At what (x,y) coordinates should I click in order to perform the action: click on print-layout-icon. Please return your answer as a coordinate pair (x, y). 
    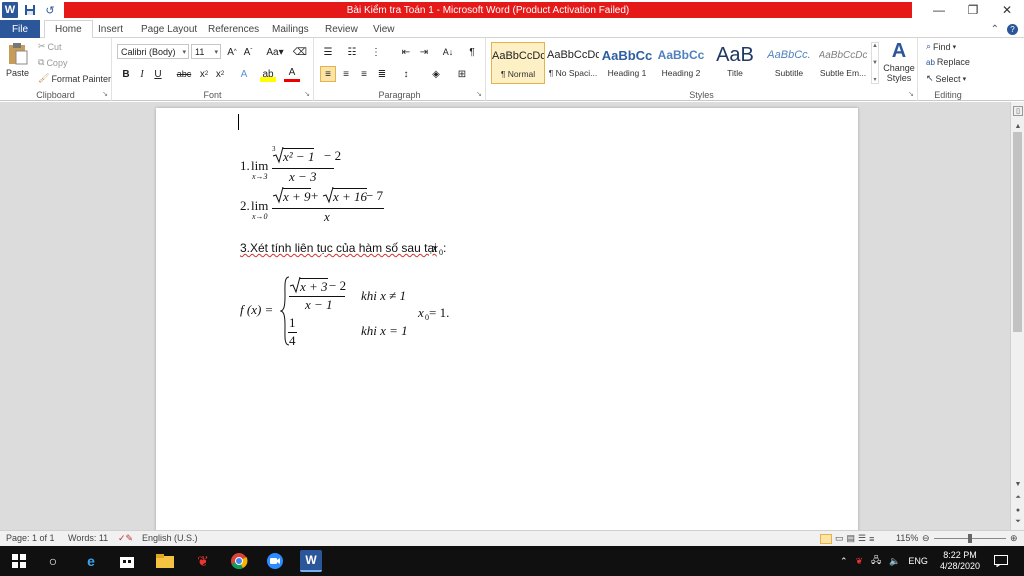
    Looking at the image, I should click on (826, 538).